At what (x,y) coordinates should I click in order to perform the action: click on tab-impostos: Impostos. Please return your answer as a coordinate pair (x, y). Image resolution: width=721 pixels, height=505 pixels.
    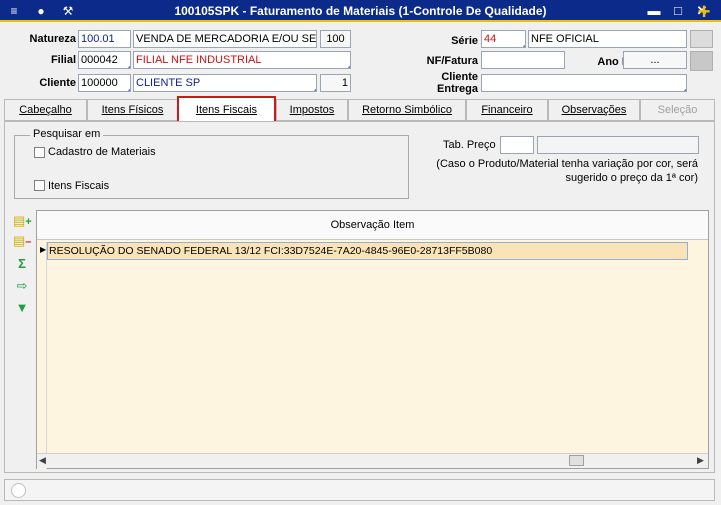
    Looking at the image, I should click on (312, 110).